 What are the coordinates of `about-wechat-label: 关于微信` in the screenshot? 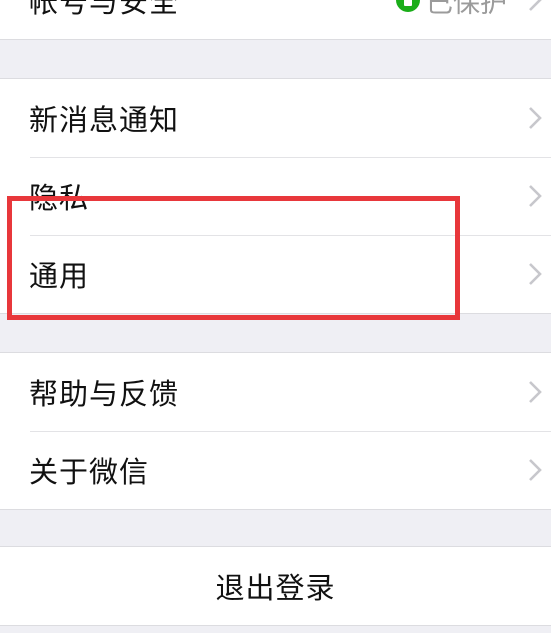 It's located at (89, 472).